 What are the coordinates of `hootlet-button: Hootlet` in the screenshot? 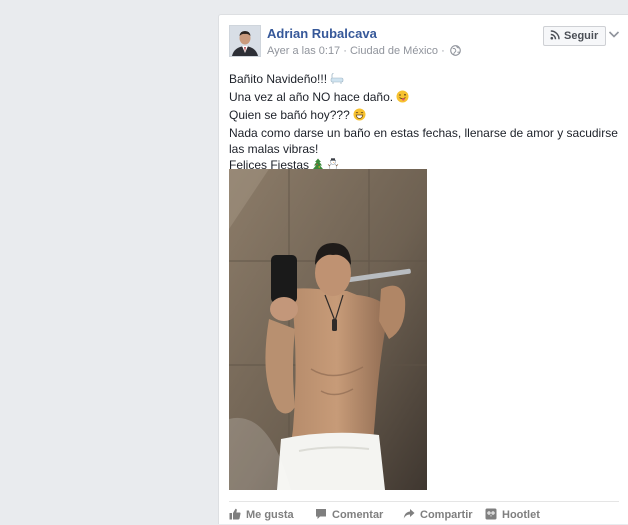 It's located at (512, 515).